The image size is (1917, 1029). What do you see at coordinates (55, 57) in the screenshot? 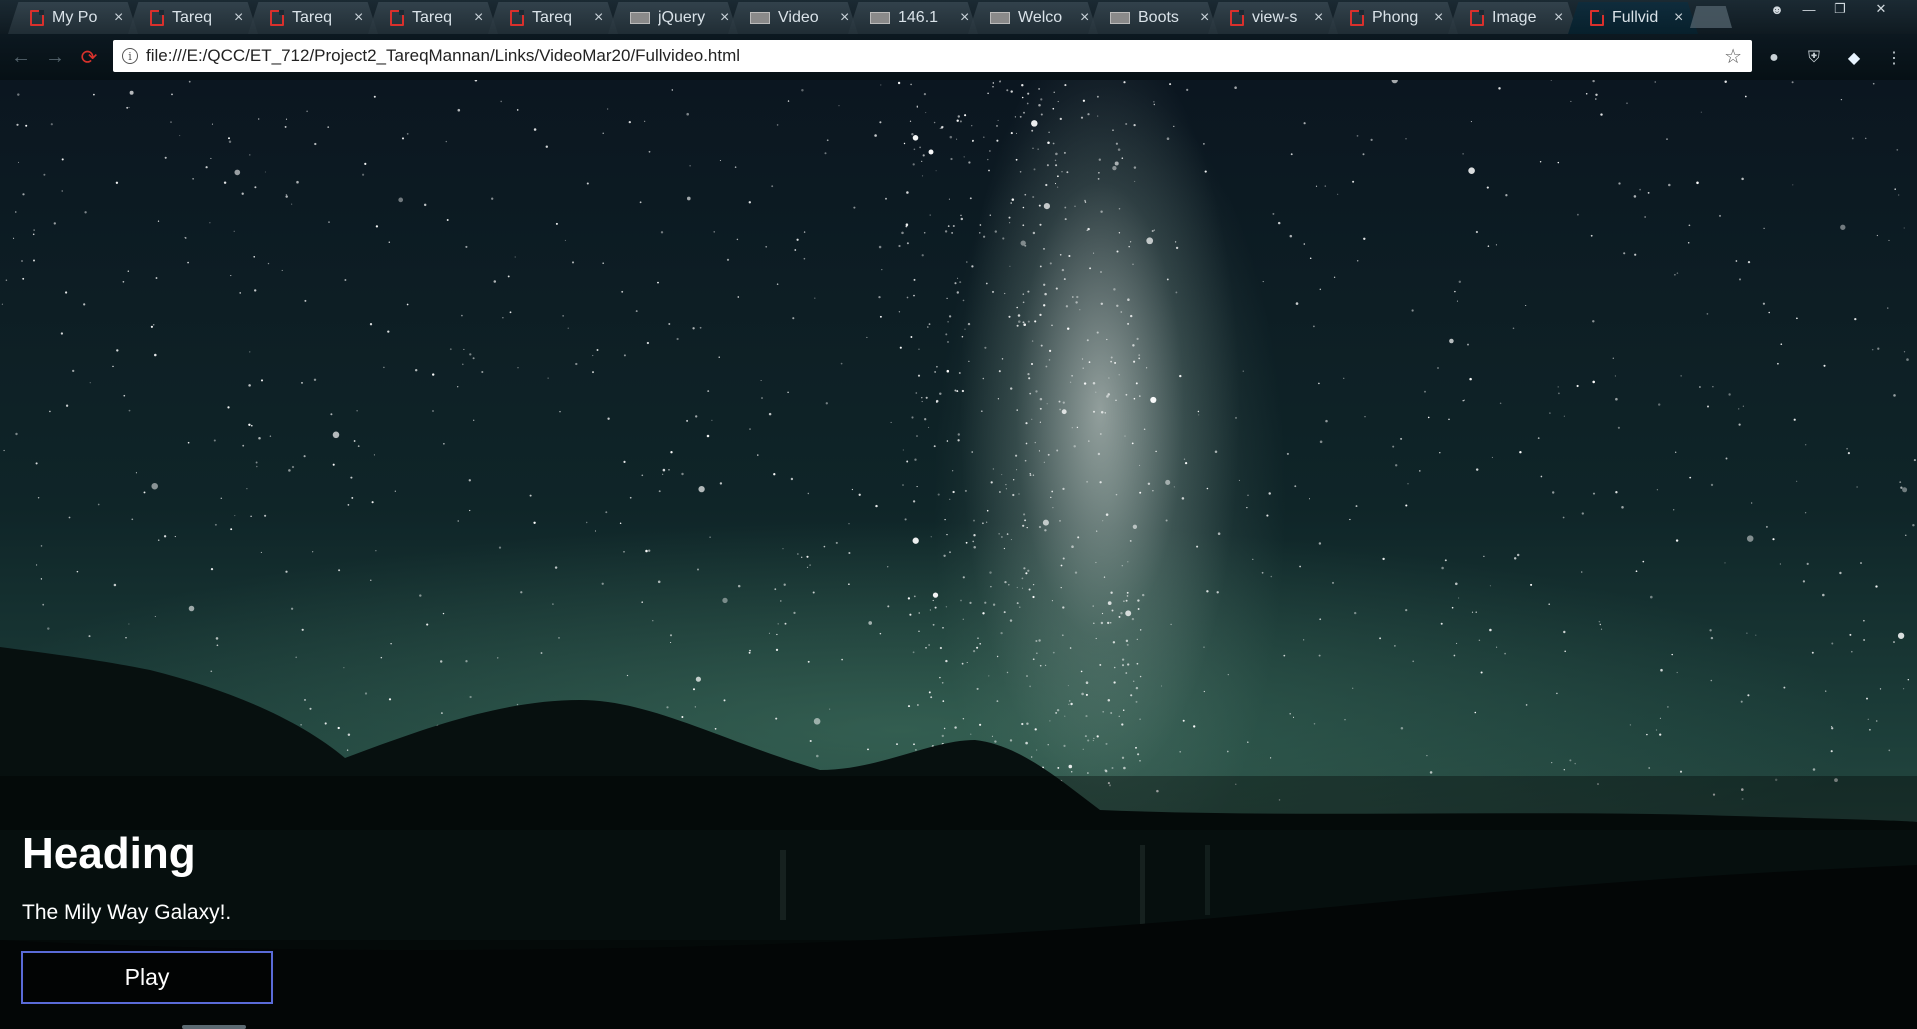
I see `forward-arrow-icon: →` at bounding box center [55, 57].